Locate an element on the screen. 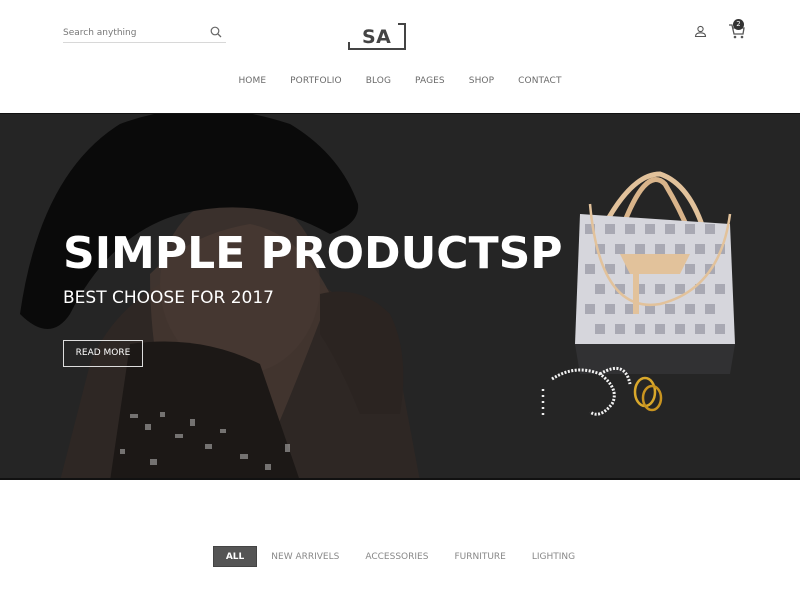 The height and width of the screenshot is (600, 800). hero-subtitle: BEST CHOOSE FOR 2017 is located at coordinates (168, 298).